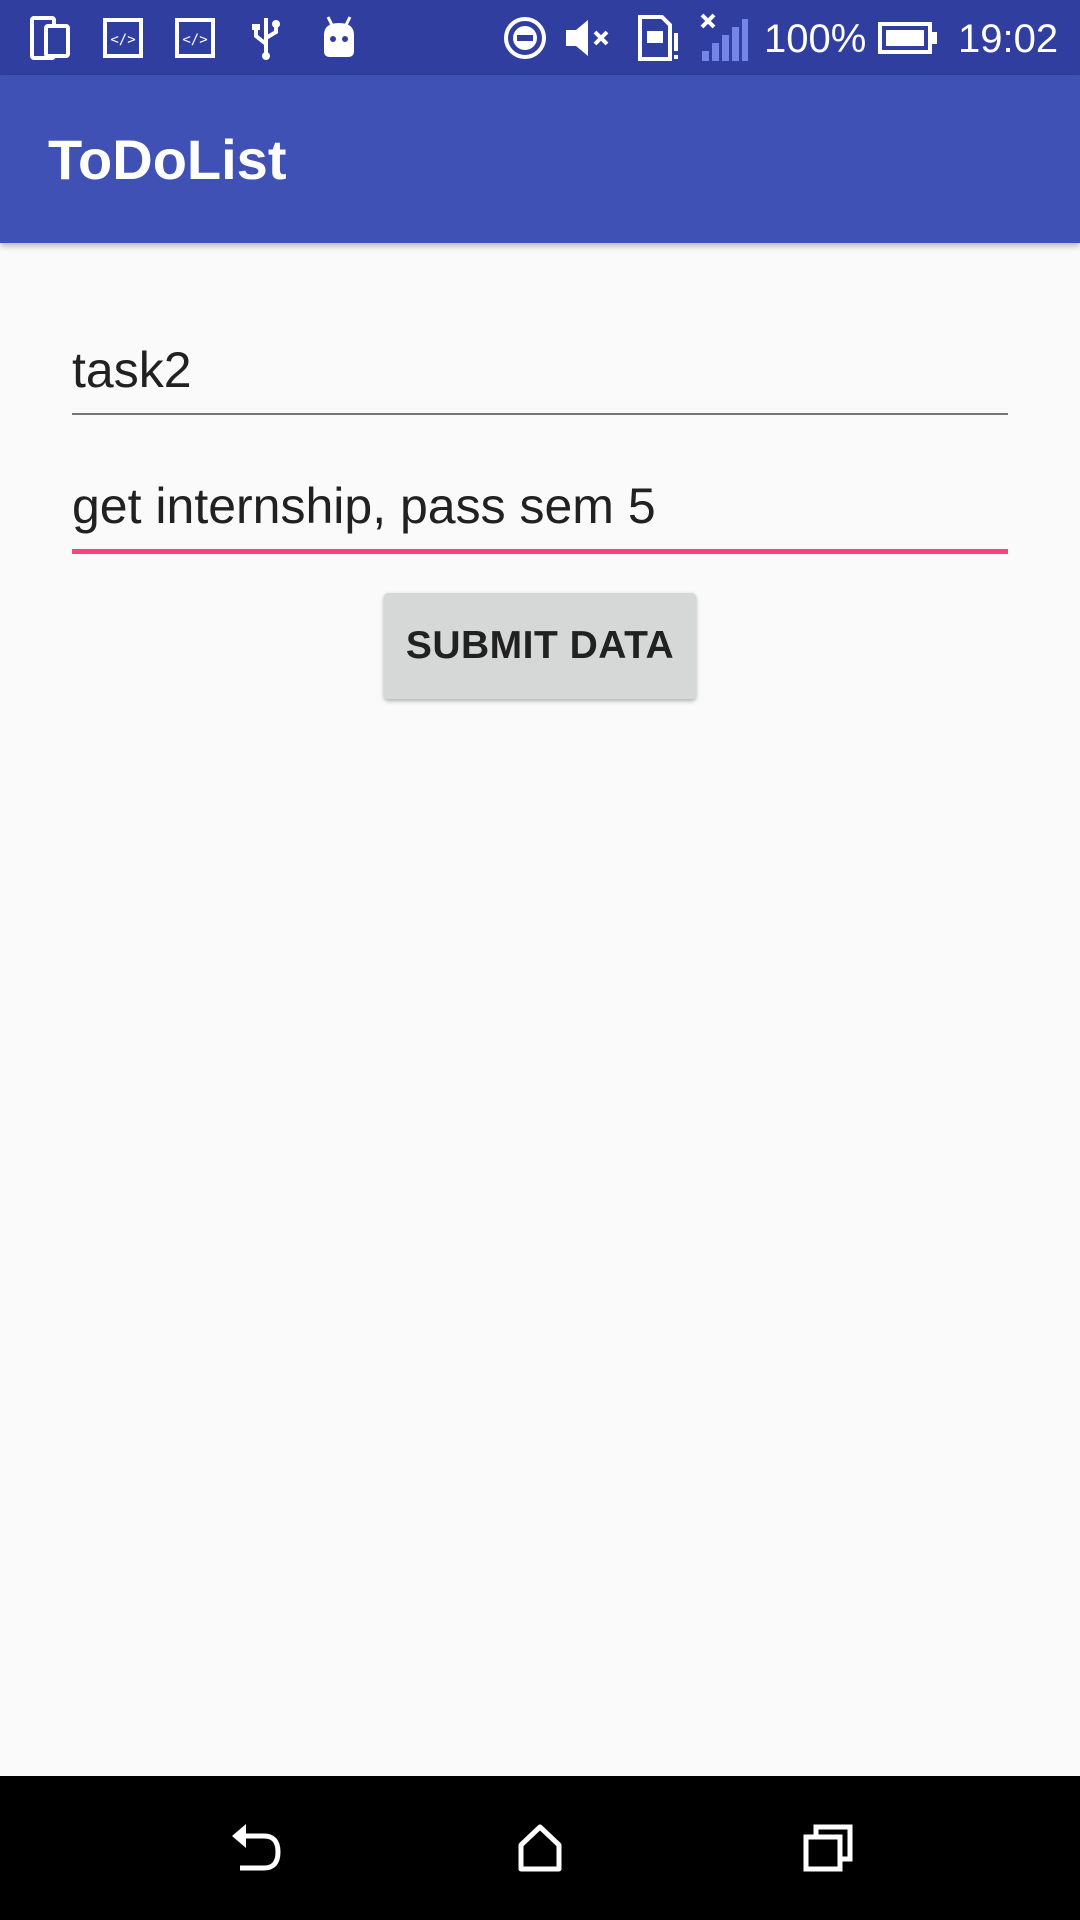 Image resolution: width=1080 pixels, height=1920 pixels. I want to click on home-icon, so click(540, 1848).